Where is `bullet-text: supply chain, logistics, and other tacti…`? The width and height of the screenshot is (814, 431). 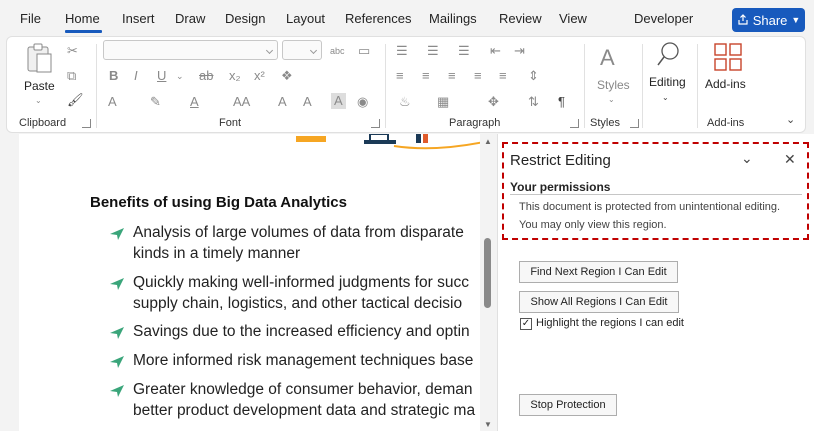
bullet-text: supply chain, logistics, and other tacti… is located at coordinates (298, 303).